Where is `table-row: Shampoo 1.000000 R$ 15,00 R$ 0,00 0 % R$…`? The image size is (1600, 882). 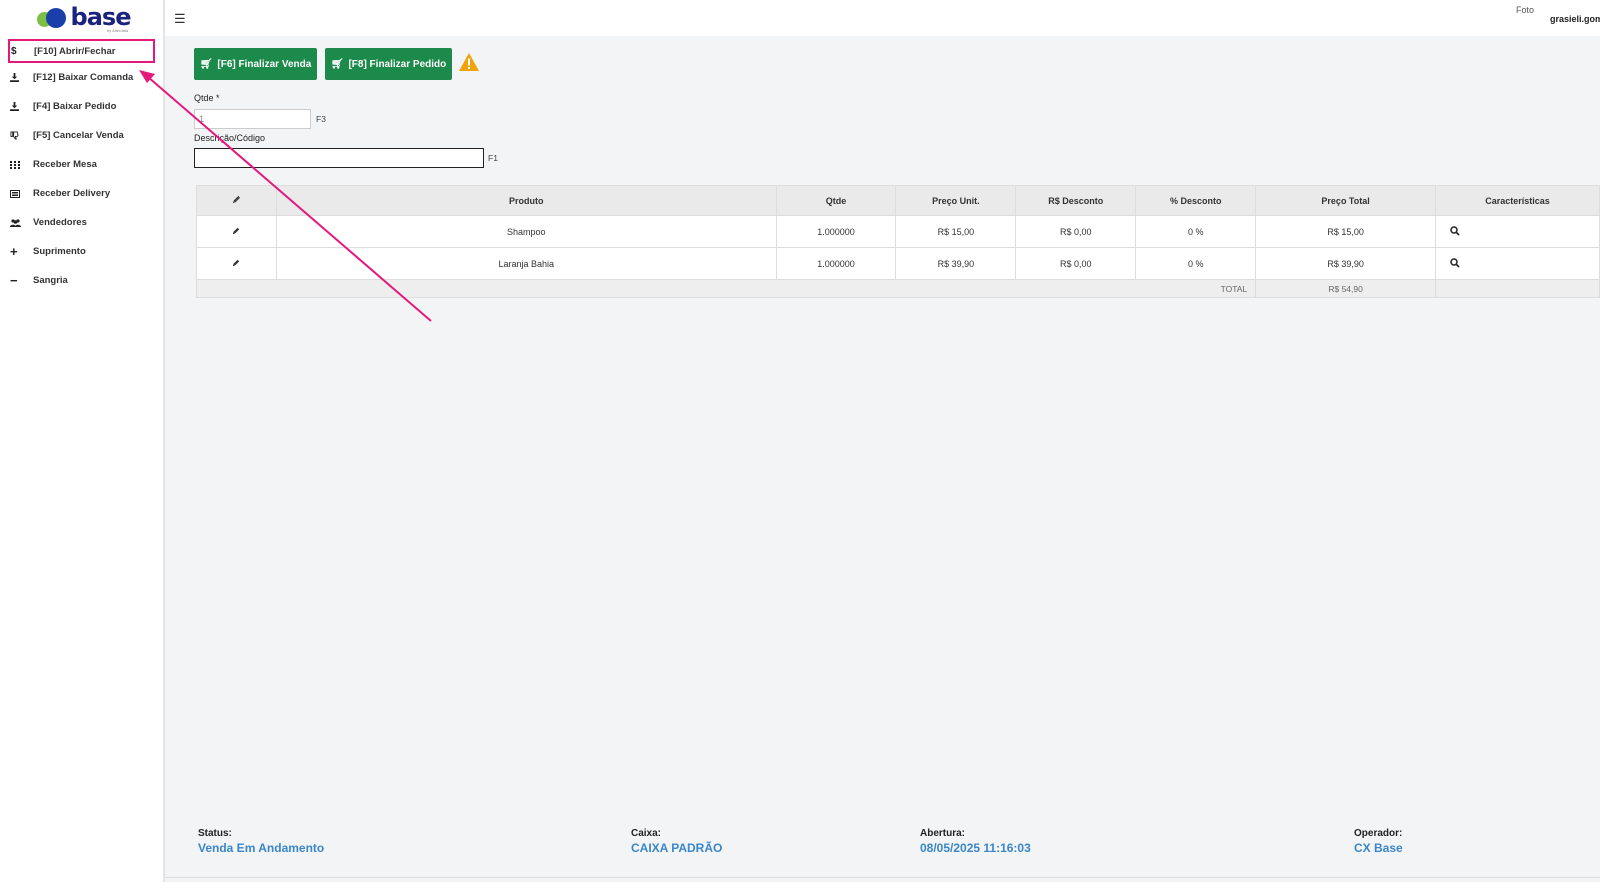
table-row: Shampoo 1.000000 R$ 15,00 R$ 0,00 0 % R$… is located at coordinates (898, 231).